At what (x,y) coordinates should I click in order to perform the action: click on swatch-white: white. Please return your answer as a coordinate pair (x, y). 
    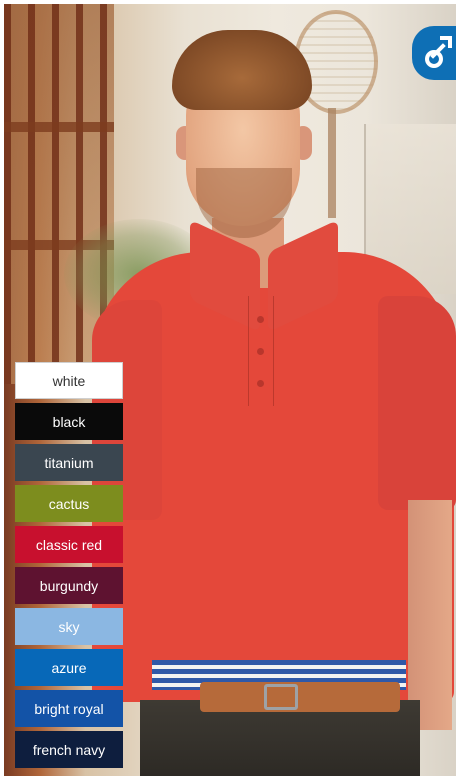
    Looking at the image, I should click on (69, 380).